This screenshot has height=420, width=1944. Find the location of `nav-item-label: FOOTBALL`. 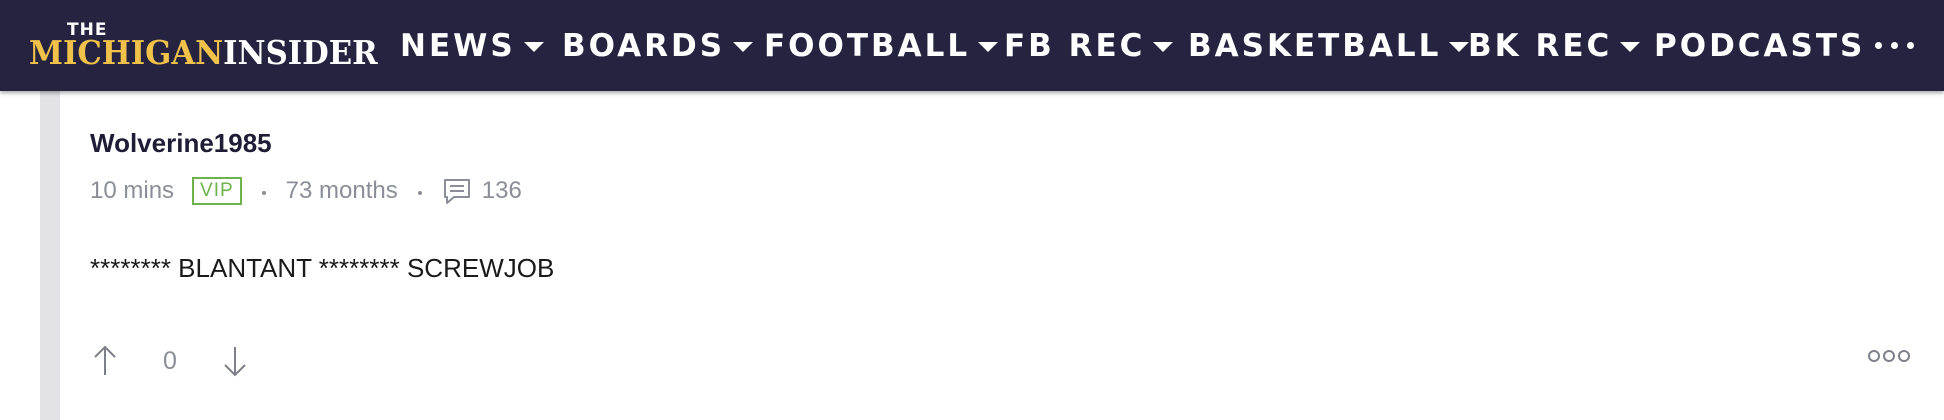

nav-item-label: FOOTBALL is located at coordinates (867, 45).